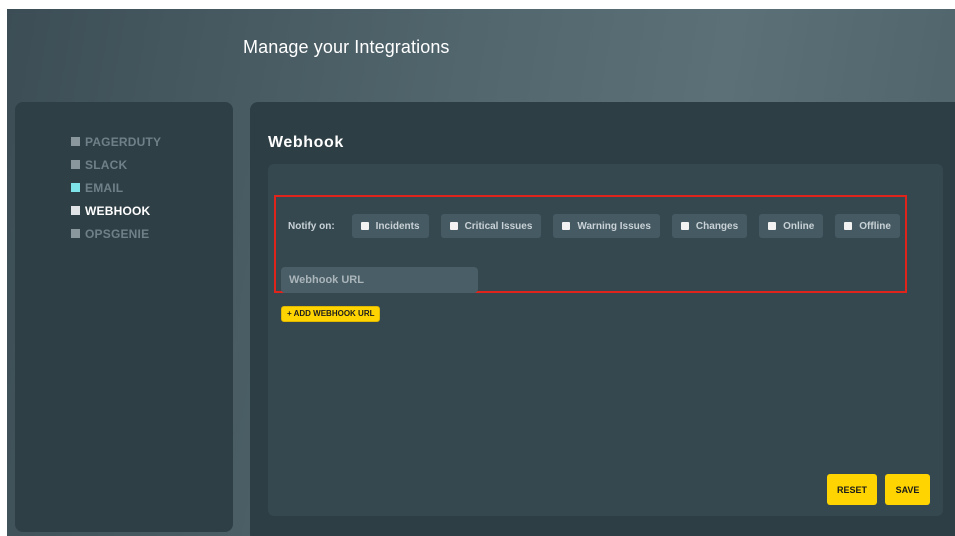 Image resolution: width=955 pixels, height=536 pixels. What do you see at coordinates (346, 47) in the screenshot?
I see `page-title: Manage your Integrations` at bounding box center [346, 47].